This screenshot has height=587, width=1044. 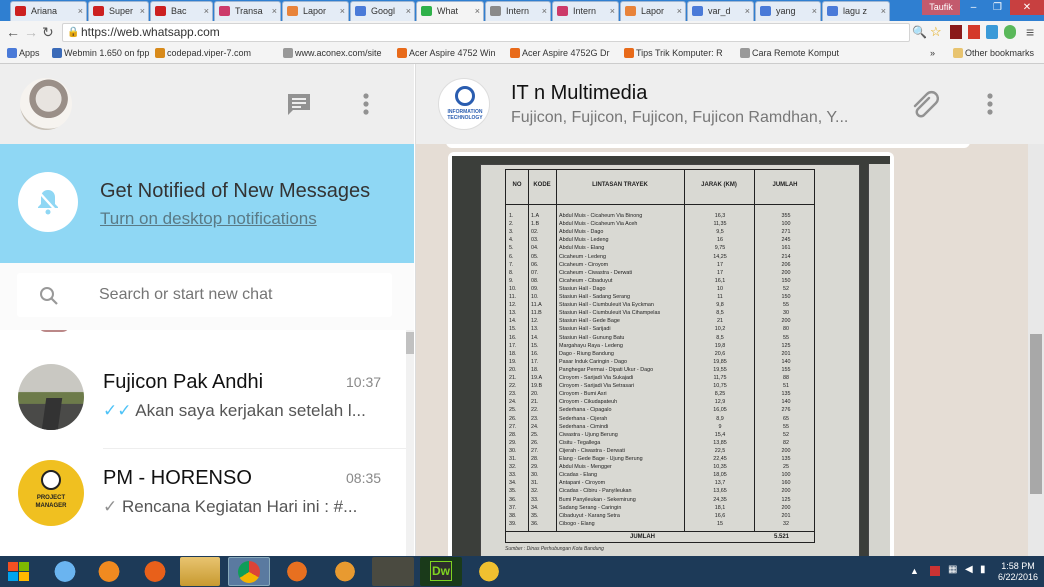 I want to click on chrome-icon, so click(x=249, y=571).